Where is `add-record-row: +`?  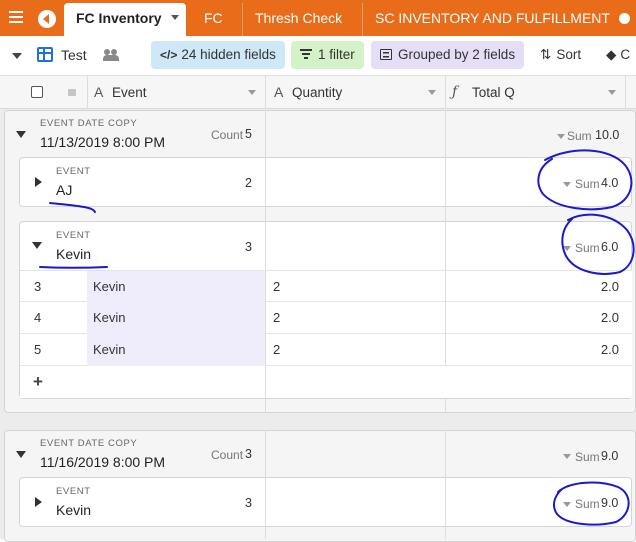
add-record-row: + is located at coordinates (326, 382).